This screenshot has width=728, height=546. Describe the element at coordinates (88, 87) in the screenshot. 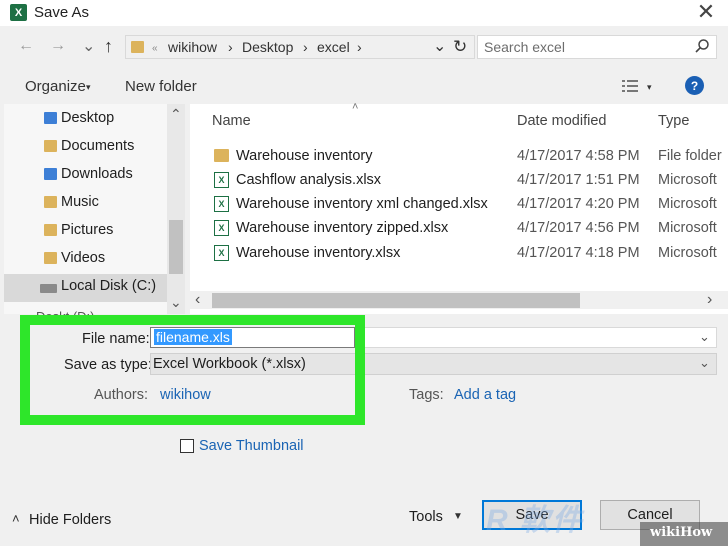

I see `organize-caret-icon: ▾` at that location.